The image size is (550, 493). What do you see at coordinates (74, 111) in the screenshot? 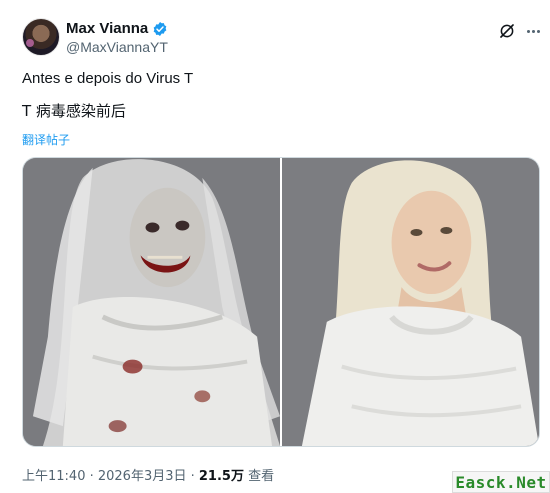
I see `post-text-line-2: T 病毒感染前后` at bounding box center [74, 111].